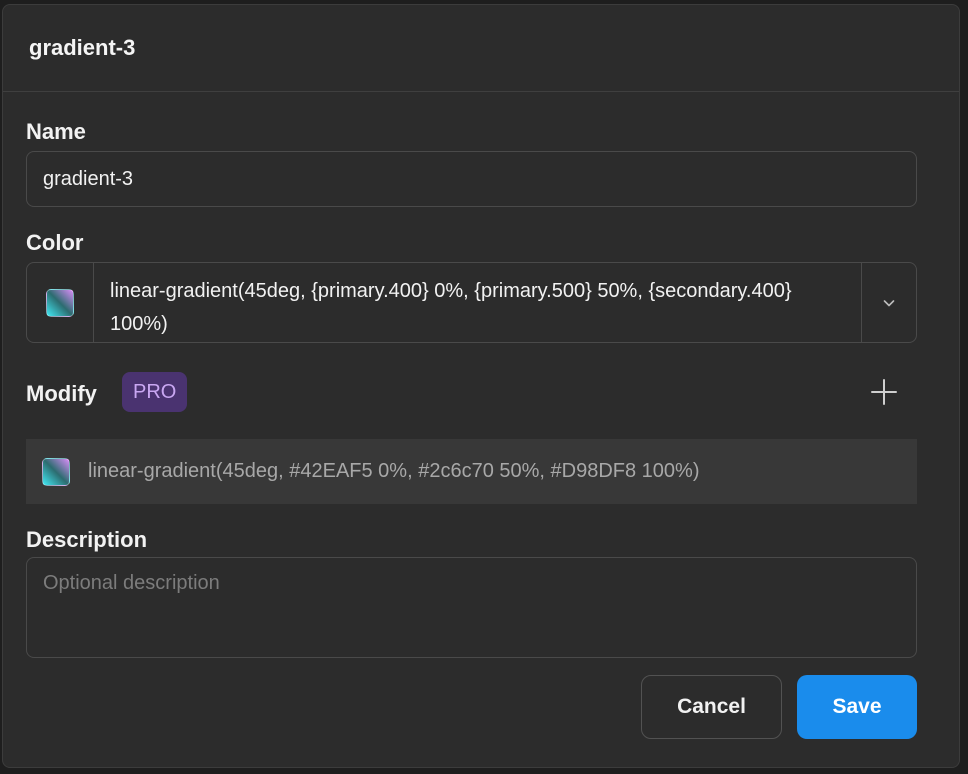 Image resolution: width=968 pixels, height=774 pixels. I want to click on color-swatch, so click(60, 302).